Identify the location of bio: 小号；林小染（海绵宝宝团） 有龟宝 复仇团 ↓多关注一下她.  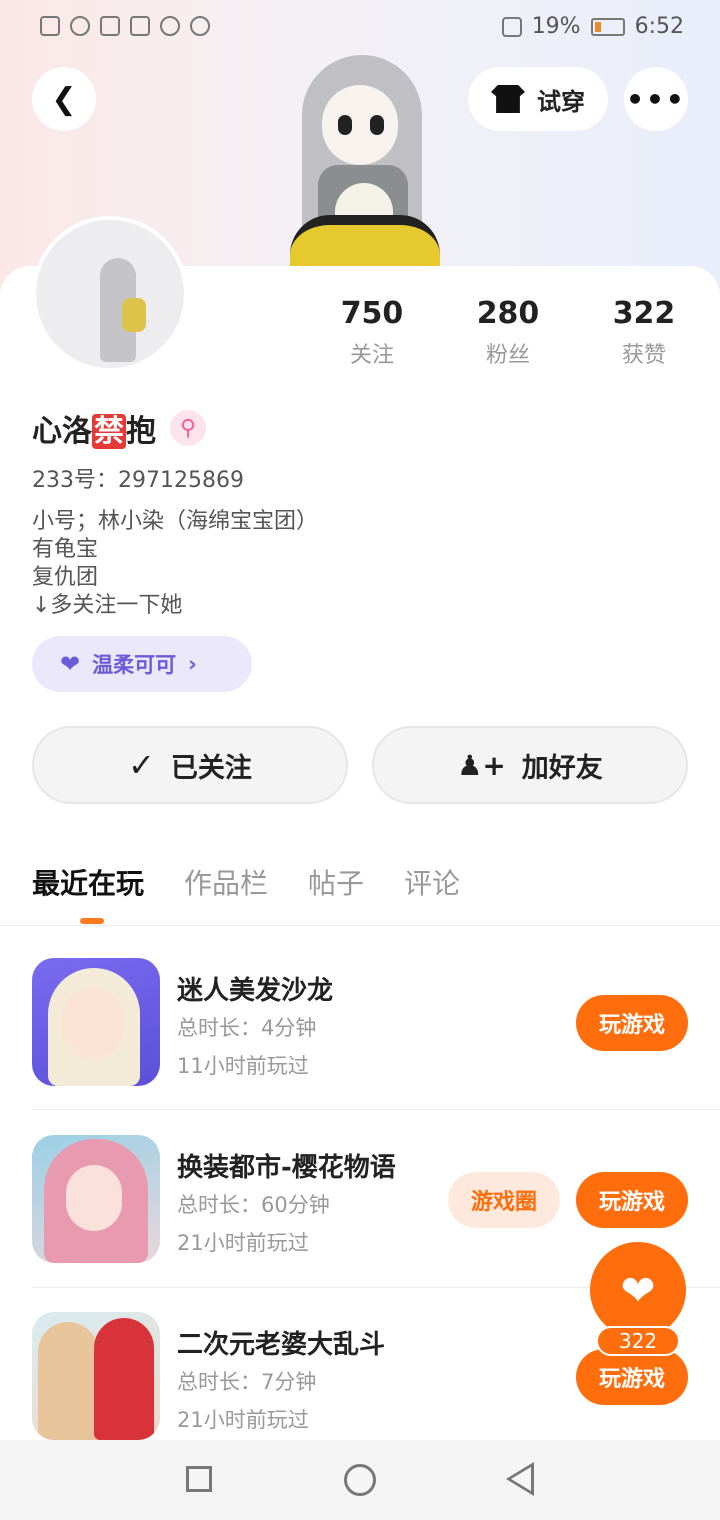
(175, 564).